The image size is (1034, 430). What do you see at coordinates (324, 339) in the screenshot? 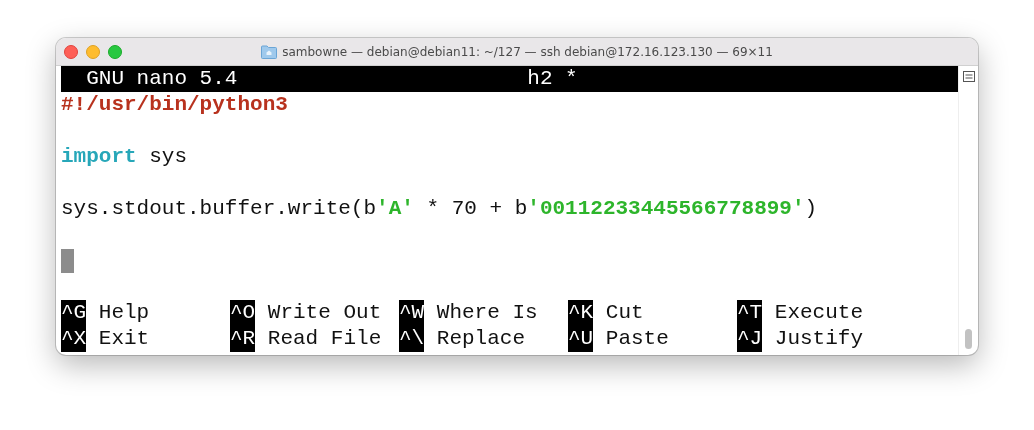
I see `shortcut-label: Read File` at bounding box center [324, 339].